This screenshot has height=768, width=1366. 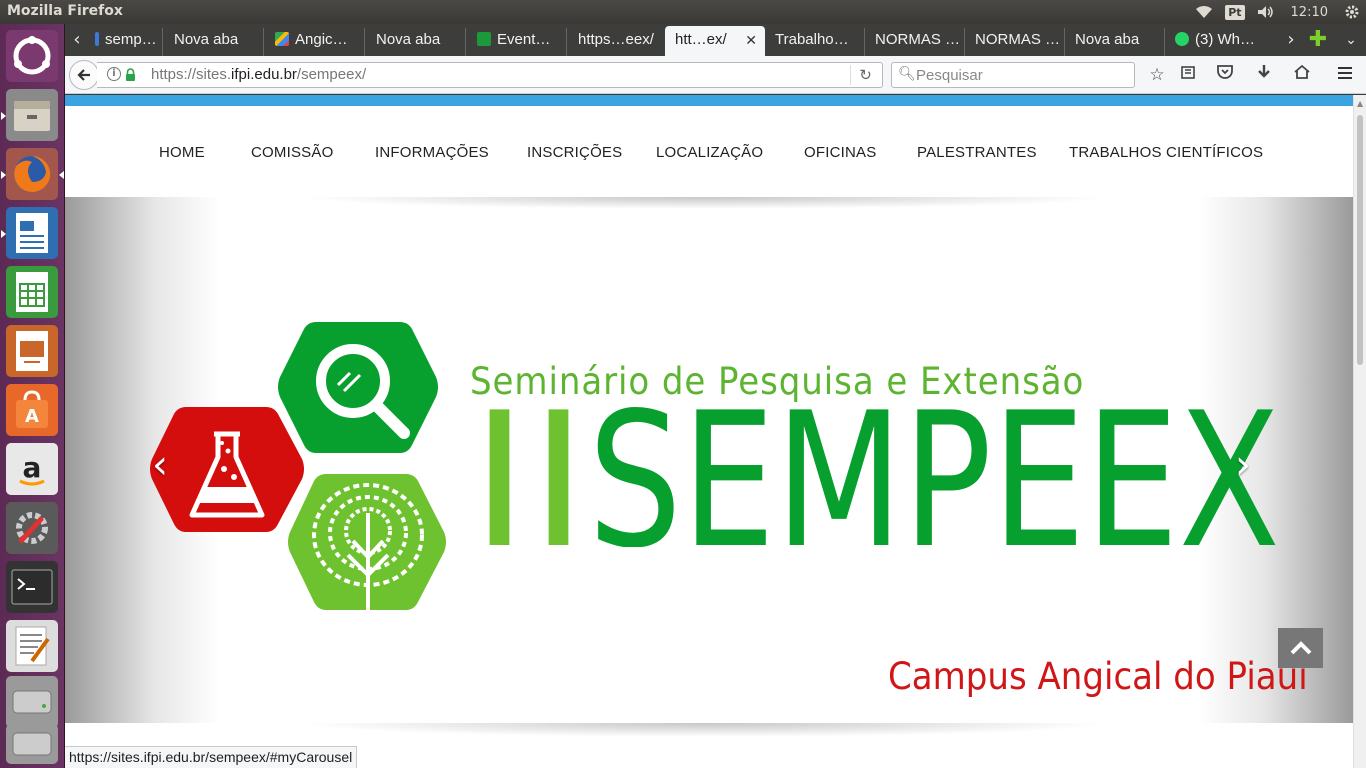 What do you see at coordinates (29, 233) in the screenshot?
I see `libreoffice-writer-icon` at bounding box center [29, 233].